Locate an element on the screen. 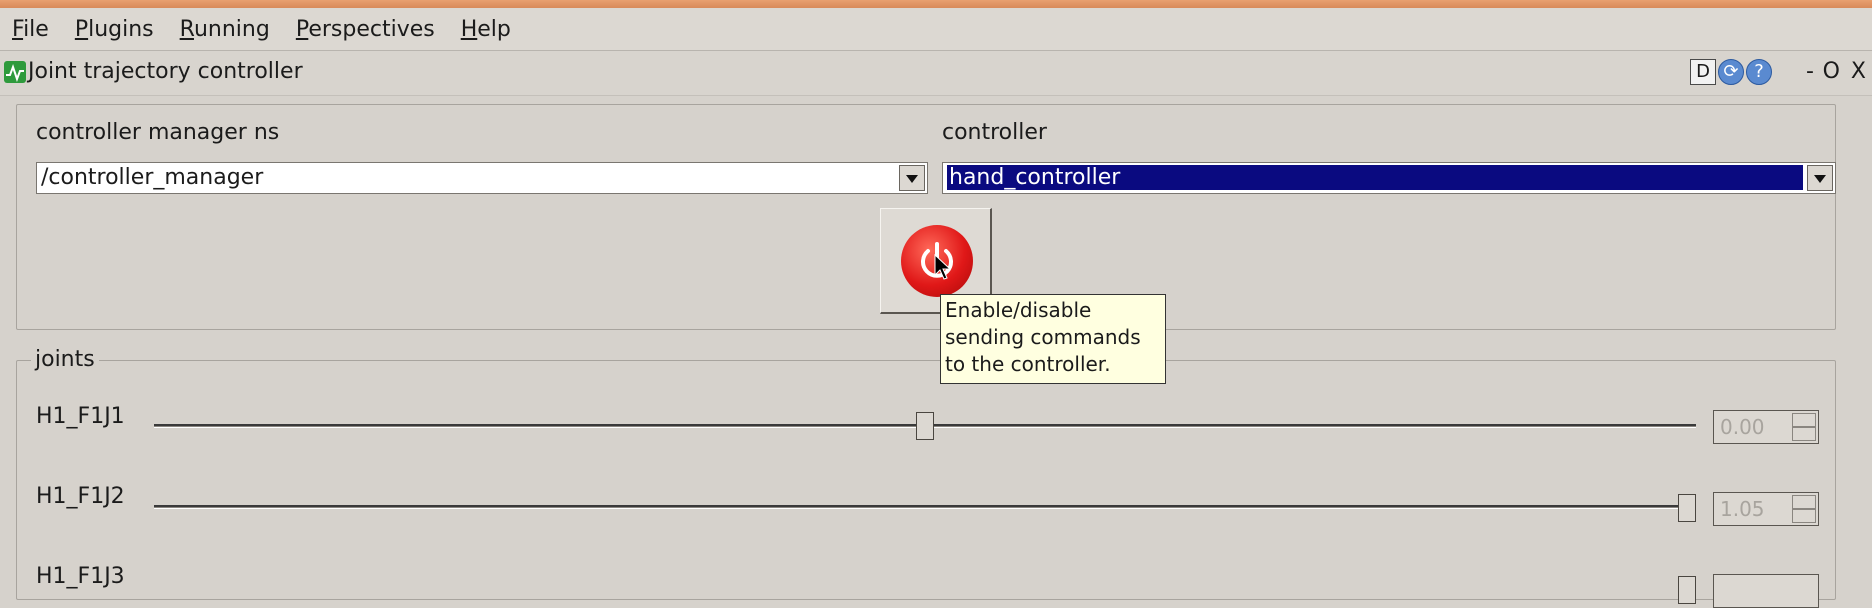 The height and width of the screenshot is (608, 1872). menu-help: Help is located at coordinates (486, 29).